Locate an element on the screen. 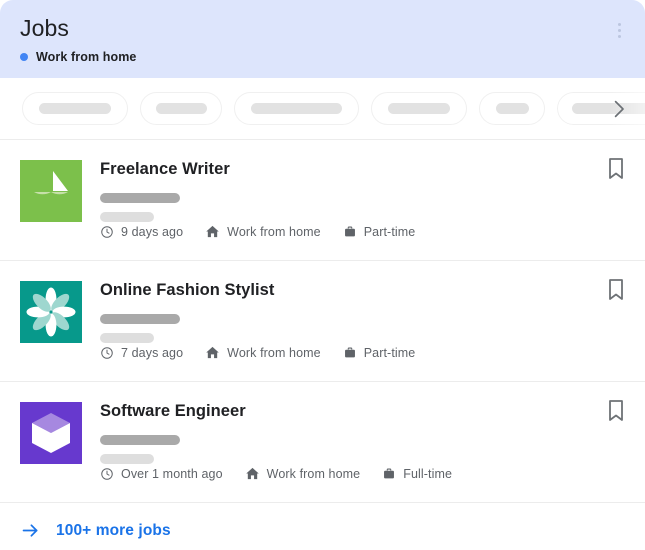  filter-chip-row is located at coordinates (322, 109).